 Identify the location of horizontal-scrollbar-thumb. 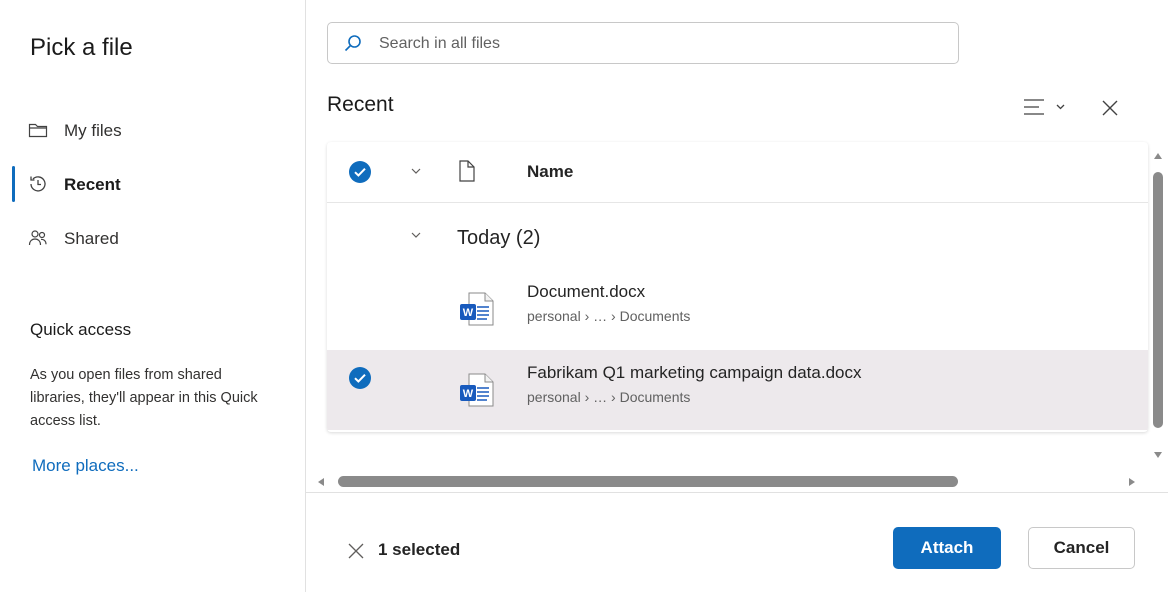
(648, 481).